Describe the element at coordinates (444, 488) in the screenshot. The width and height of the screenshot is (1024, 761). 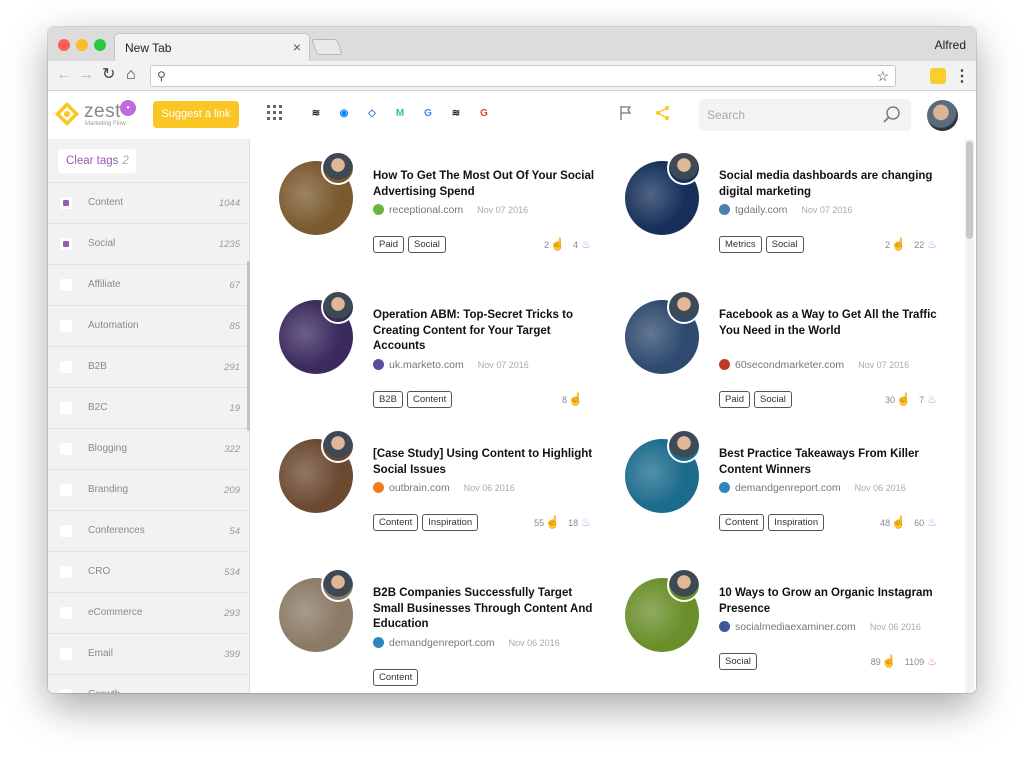
I see `article-source: outbrain.com Nov 06 2016` at that location.